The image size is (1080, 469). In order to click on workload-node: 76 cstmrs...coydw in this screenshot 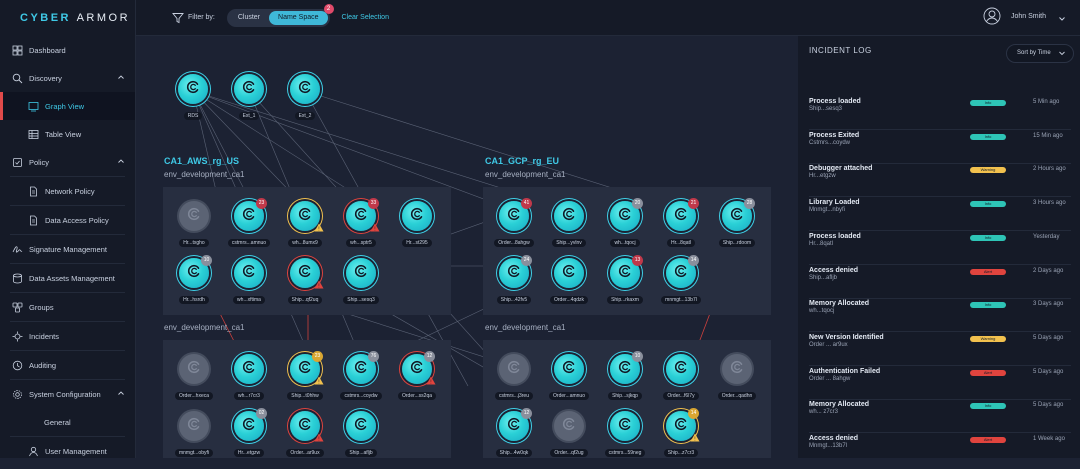, I will do `click(361, 376)`.